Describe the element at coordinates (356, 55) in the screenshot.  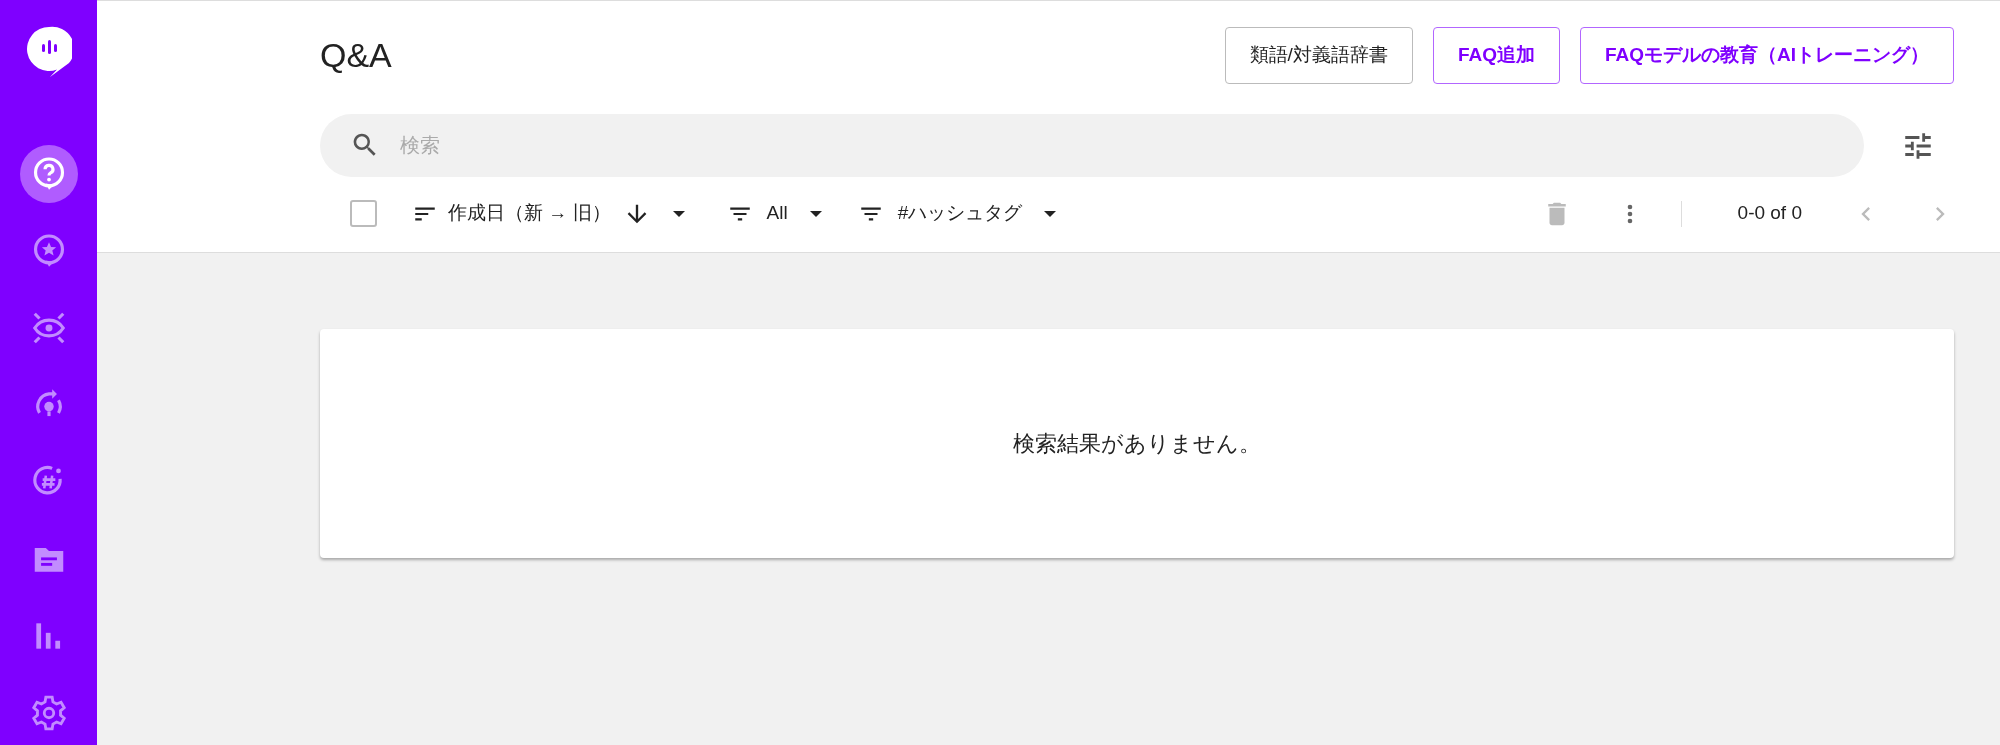
I see `page-title: Q&A` at that location.